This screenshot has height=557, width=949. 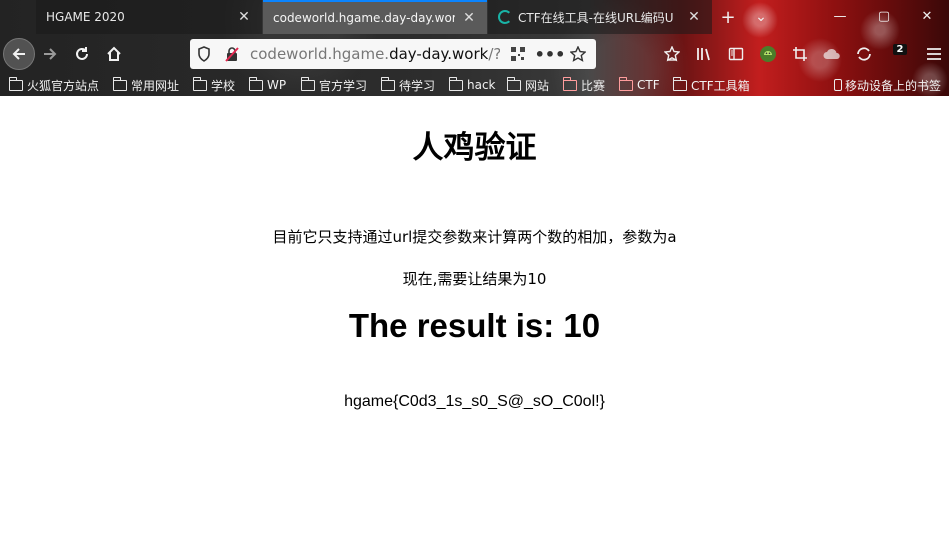 I want to click on bookmark-folder-todo: 待学习, so click(x=408, y=85).